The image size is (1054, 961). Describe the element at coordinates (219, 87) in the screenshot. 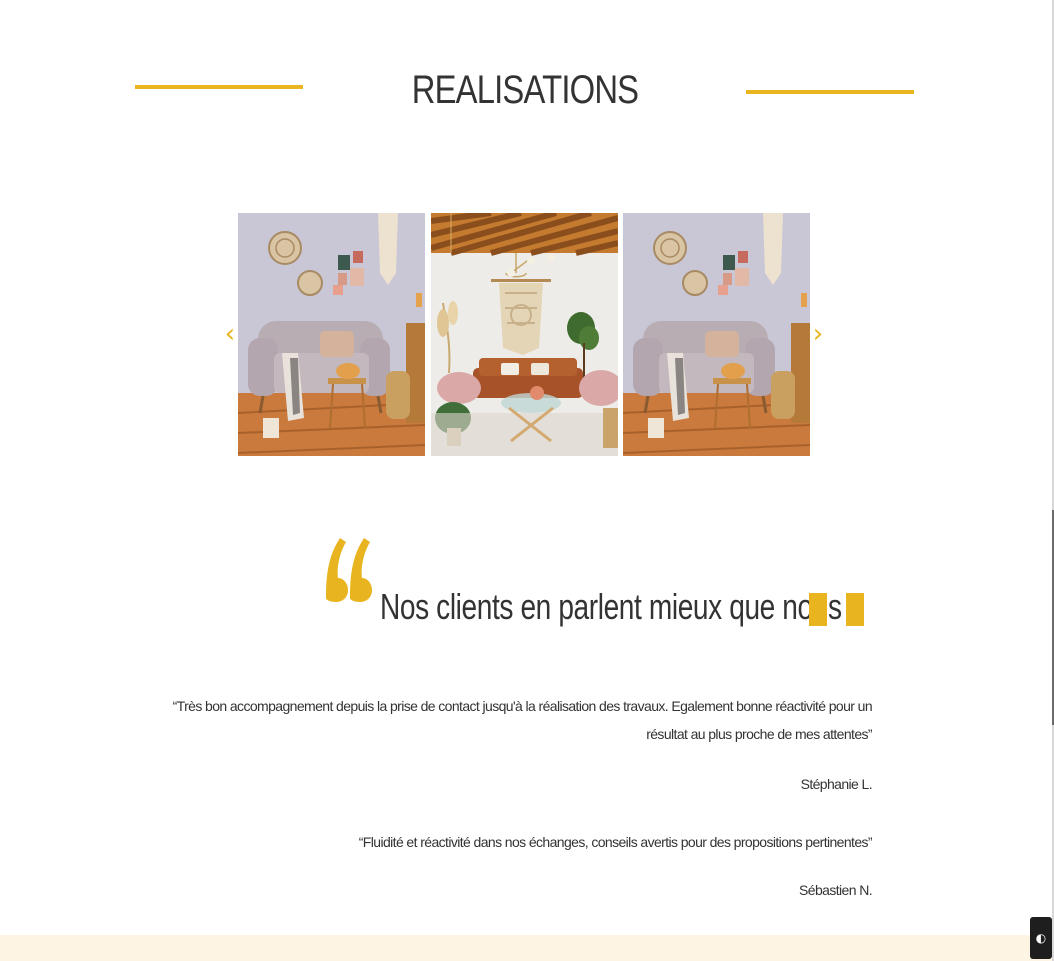

I see `title-rule-left` at that location.